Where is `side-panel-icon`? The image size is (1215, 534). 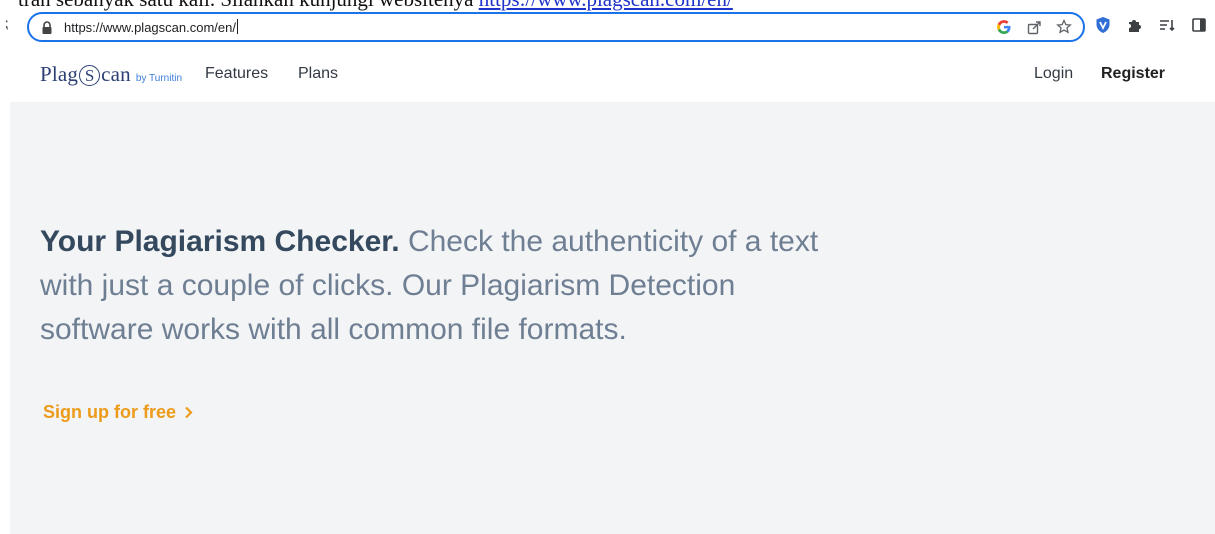
side-panel-icon is located at coordinates (1199, 25).